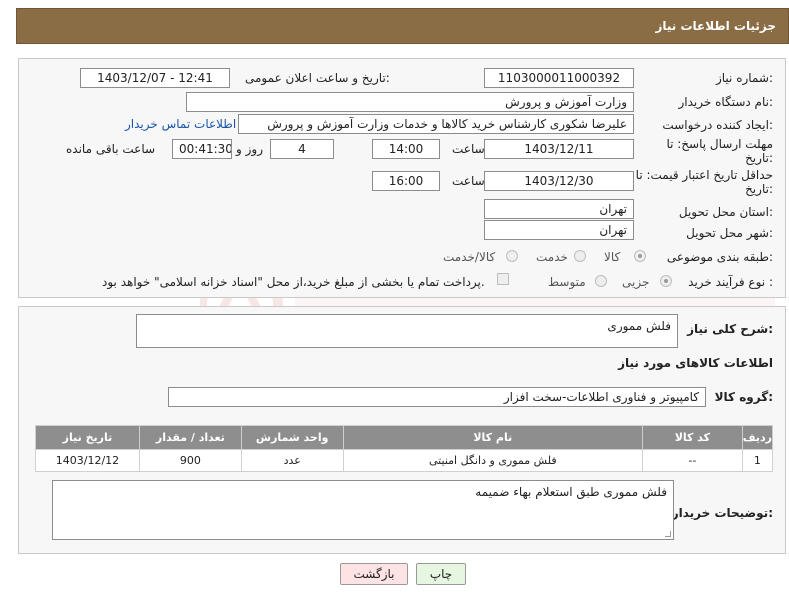 Image resolution: width=789 pixels, height=598 pixels. Describe the element at coordinates (492, 437) in the screenshot. I see `col-goods-name: نام کالا` at that location.